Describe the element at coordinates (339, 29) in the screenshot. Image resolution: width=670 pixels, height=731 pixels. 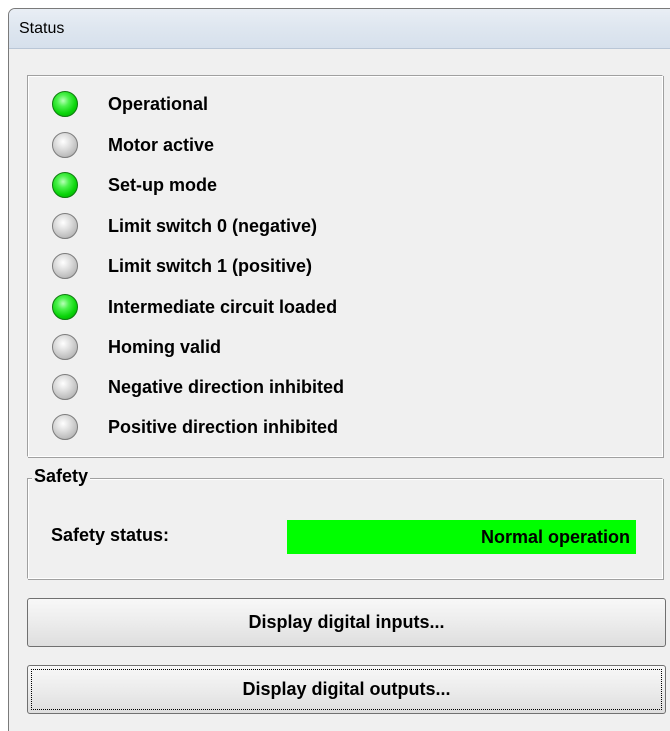
I see `title-bar: Status` at that location.